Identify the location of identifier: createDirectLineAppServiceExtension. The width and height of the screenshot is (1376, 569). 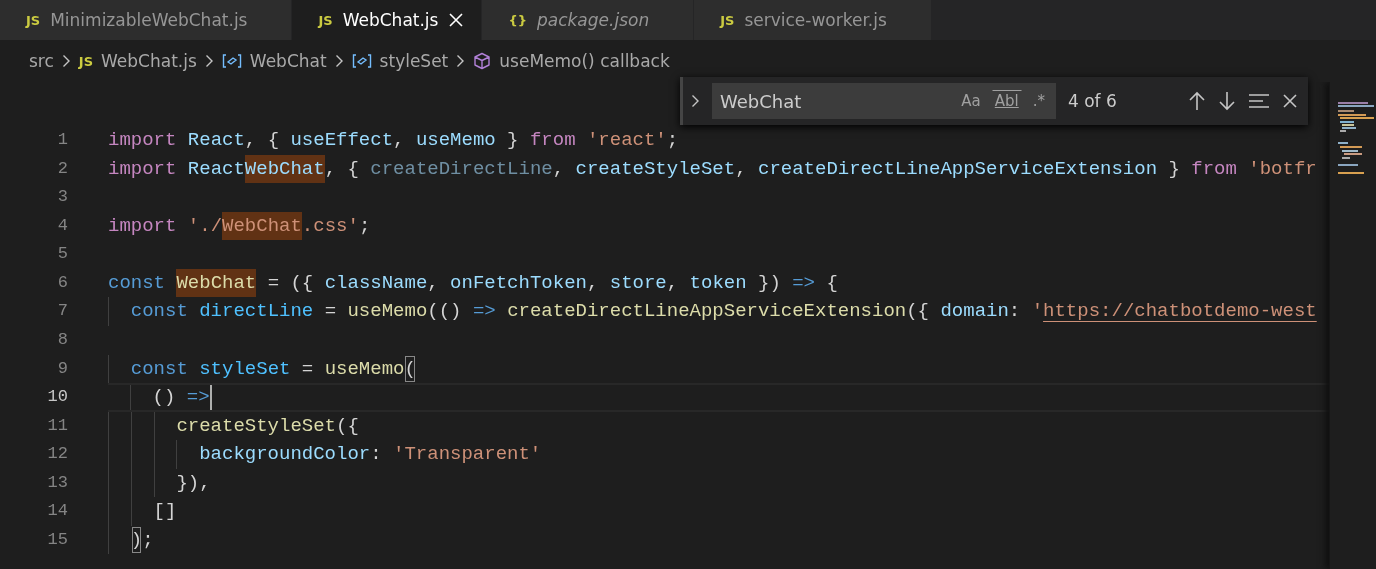
(958, 169).